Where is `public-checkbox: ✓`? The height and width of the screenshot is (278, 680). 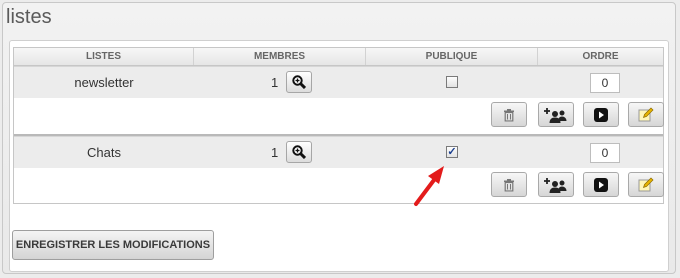 public-checkbox: ✓ is located at coordinates (452, 152).